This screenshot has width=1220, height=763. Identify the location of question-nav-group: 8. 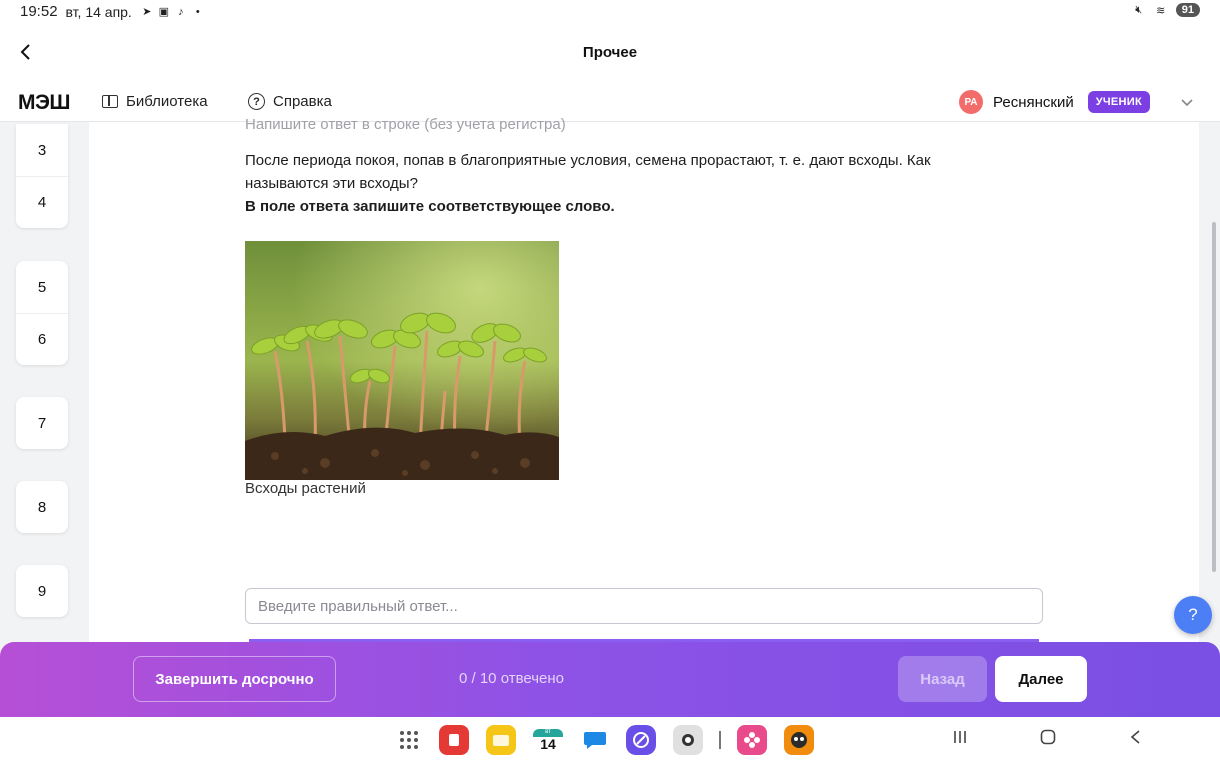
(42, 507).